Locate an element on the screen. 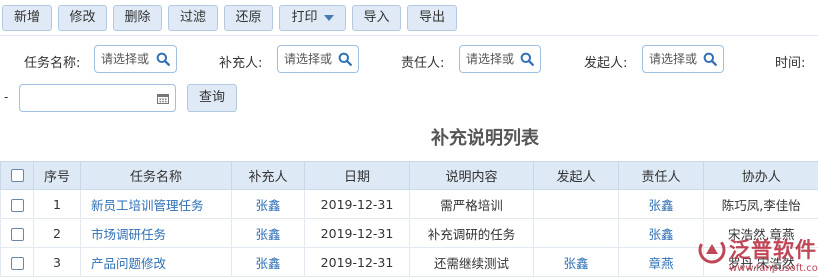  cell-assistants: 陈巧凤,李佳怡 is located at coordinates (760, 204).